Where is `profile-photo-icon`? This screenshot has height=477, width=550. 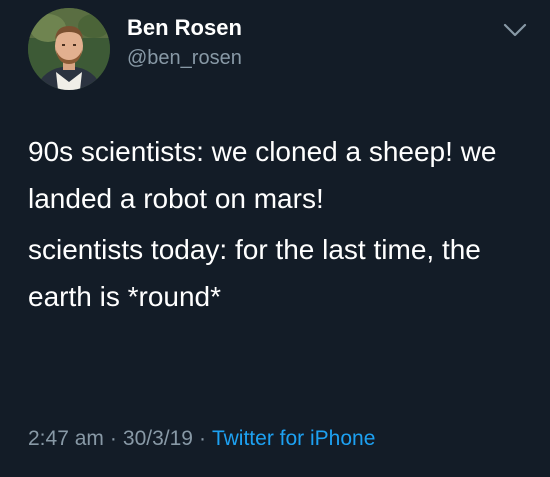
profile-photo-icon is located at coordinates (69, 49).